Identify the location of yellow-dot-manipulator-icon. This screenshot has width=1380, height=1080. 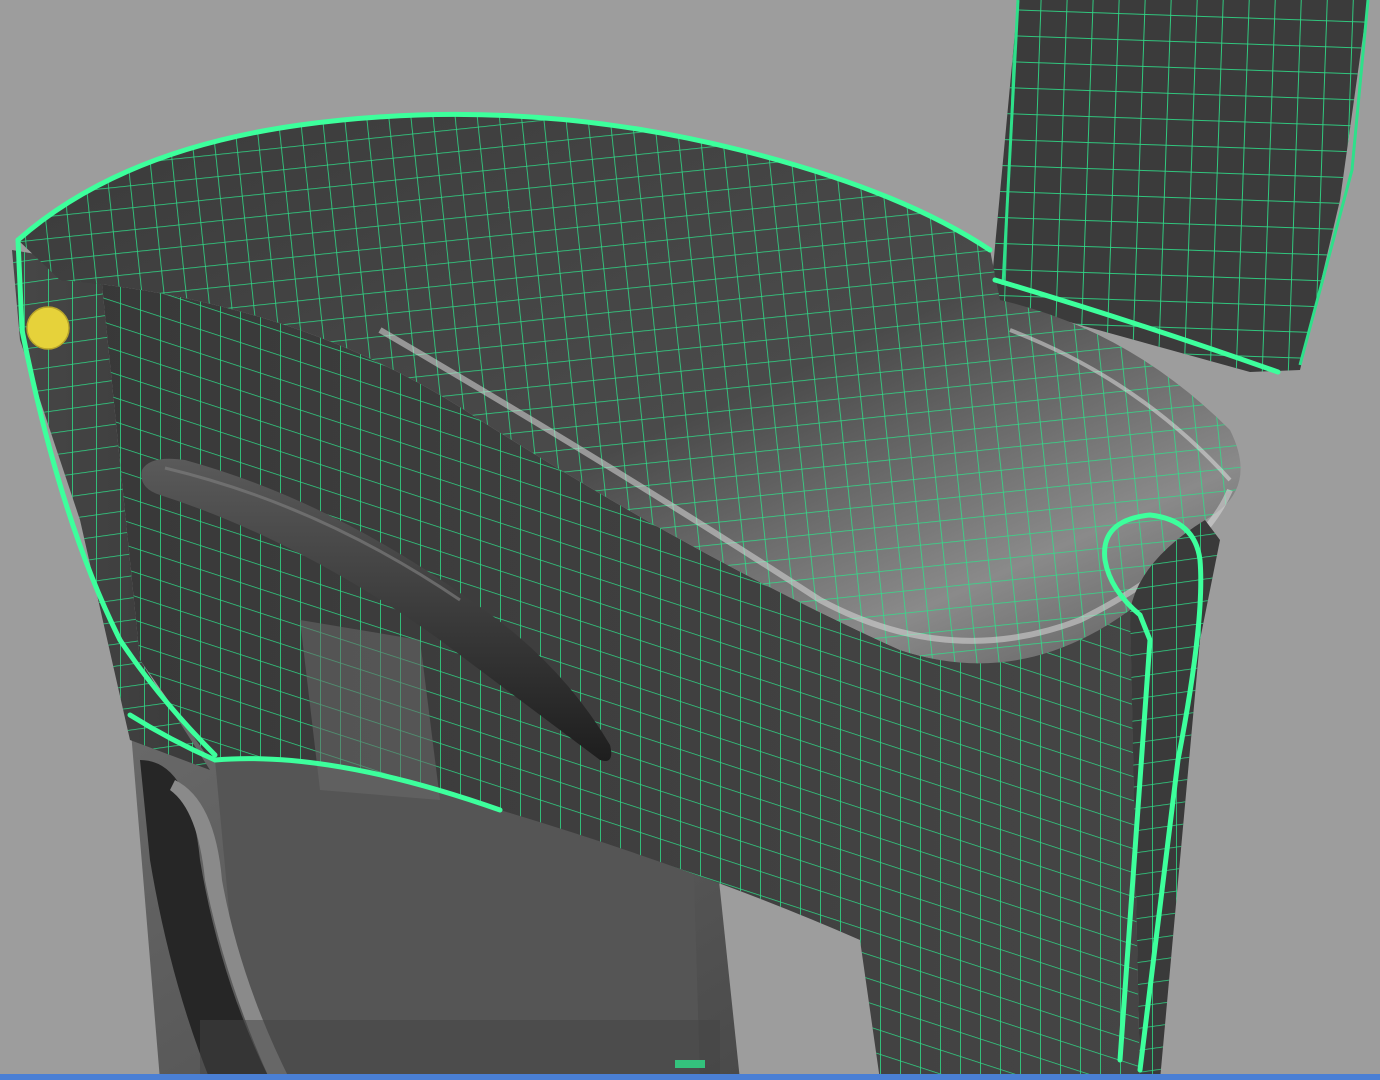
(48, 328).